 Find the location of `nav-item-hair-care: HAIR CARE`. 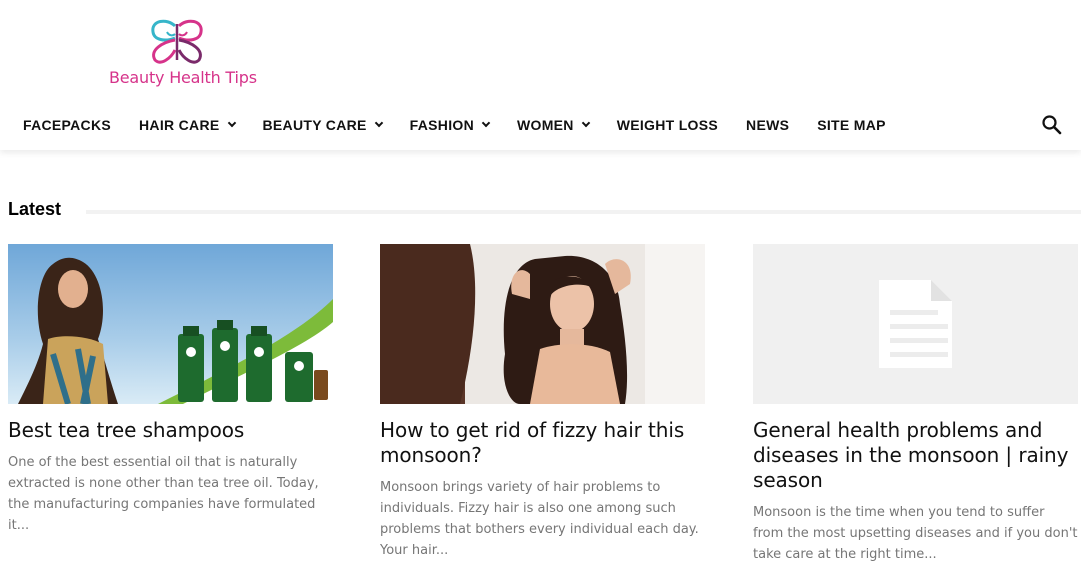

nav-item-hair-care: HAIR CARE is located at coordinates (186, 125).